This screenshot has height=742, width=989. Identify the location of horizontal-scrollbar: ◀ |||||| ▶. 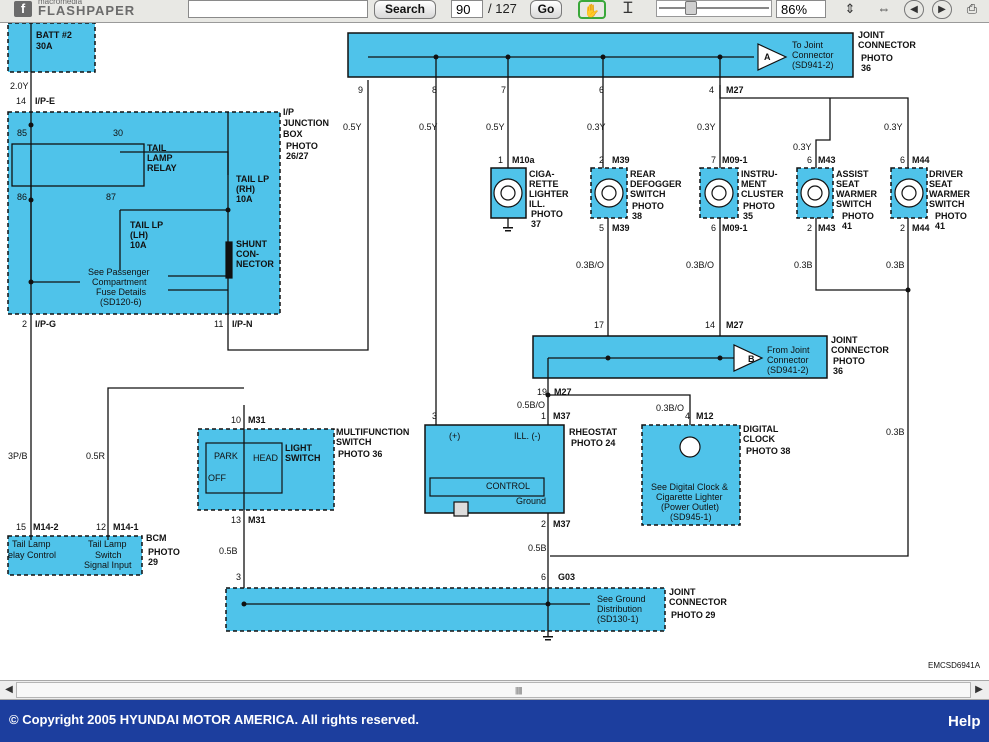
(494, 690).